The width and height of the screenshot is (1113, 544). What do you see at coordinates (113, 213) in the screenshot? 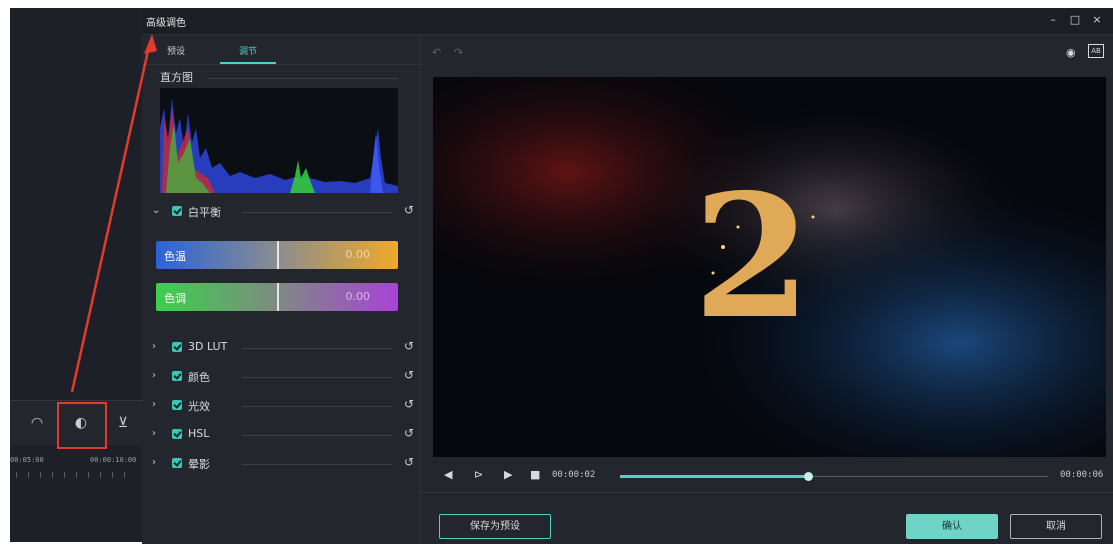
I see `annotation-arrow` at bounding box center [113, 213].